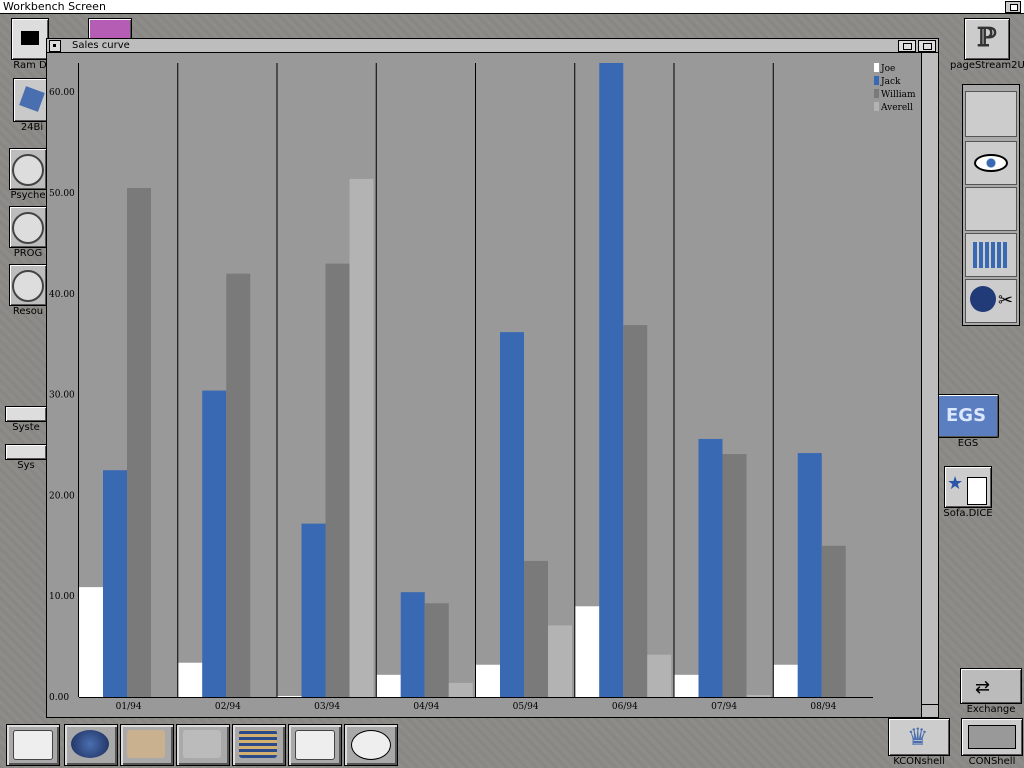  What do you see at coordinates (876, 93) in the screenshot?
I see `legend-swatch-william` at bounding box center [876, 93].